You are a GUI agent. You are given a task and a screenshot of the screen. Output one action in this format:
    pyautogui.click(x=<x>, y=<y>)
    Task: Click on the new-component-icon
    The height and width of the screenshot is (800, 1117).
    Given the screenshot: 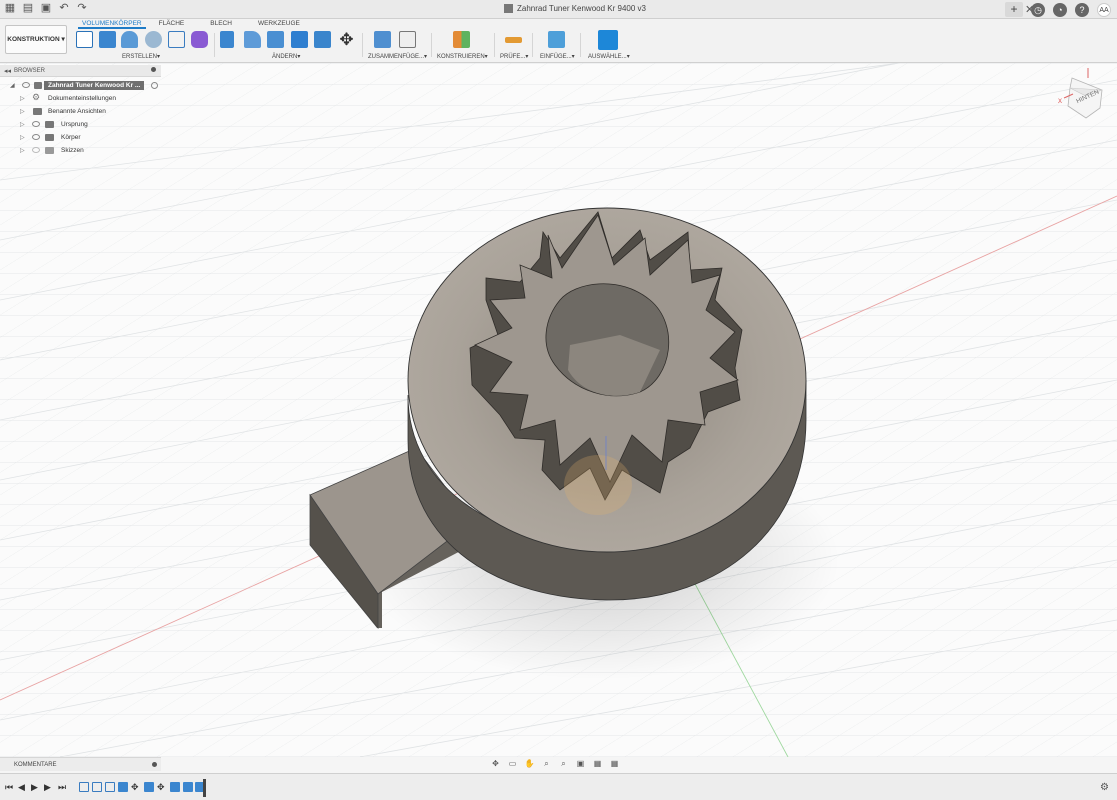 What is the action you would take?
    pyautogui.click(x=382, y=39)
    